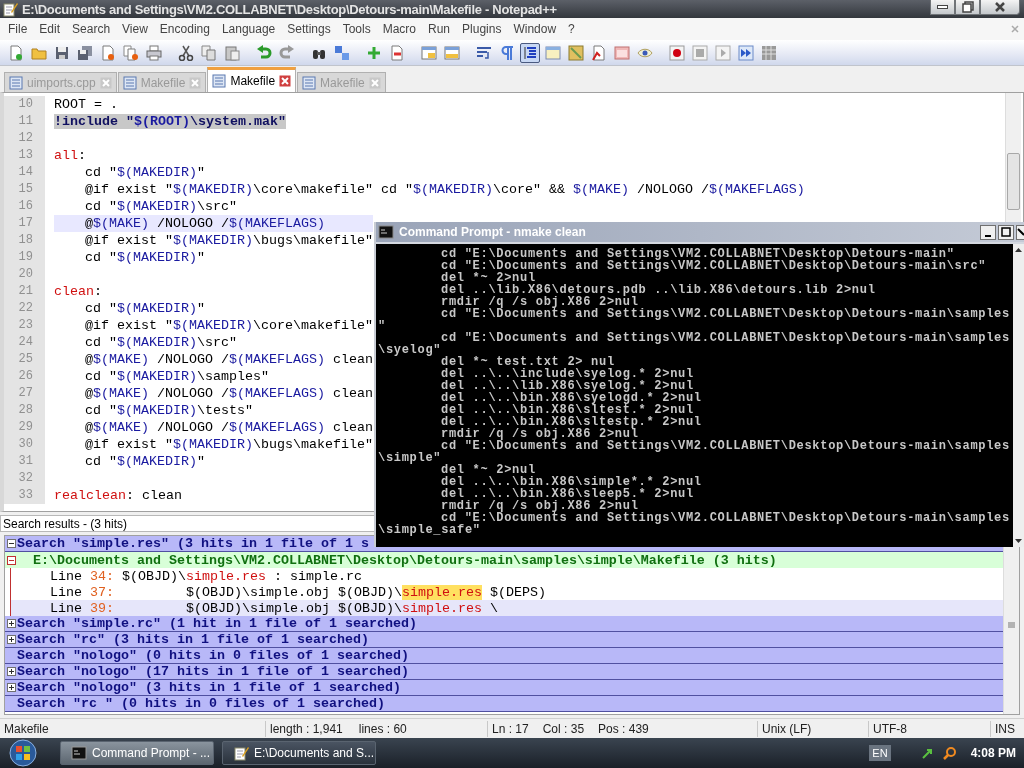  I want to click on line-number: 25, so click(24, 359).